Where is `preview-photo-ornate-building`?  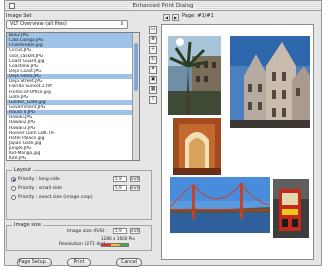 preview-photo-ornate-building is located at coordinates (270, 82).